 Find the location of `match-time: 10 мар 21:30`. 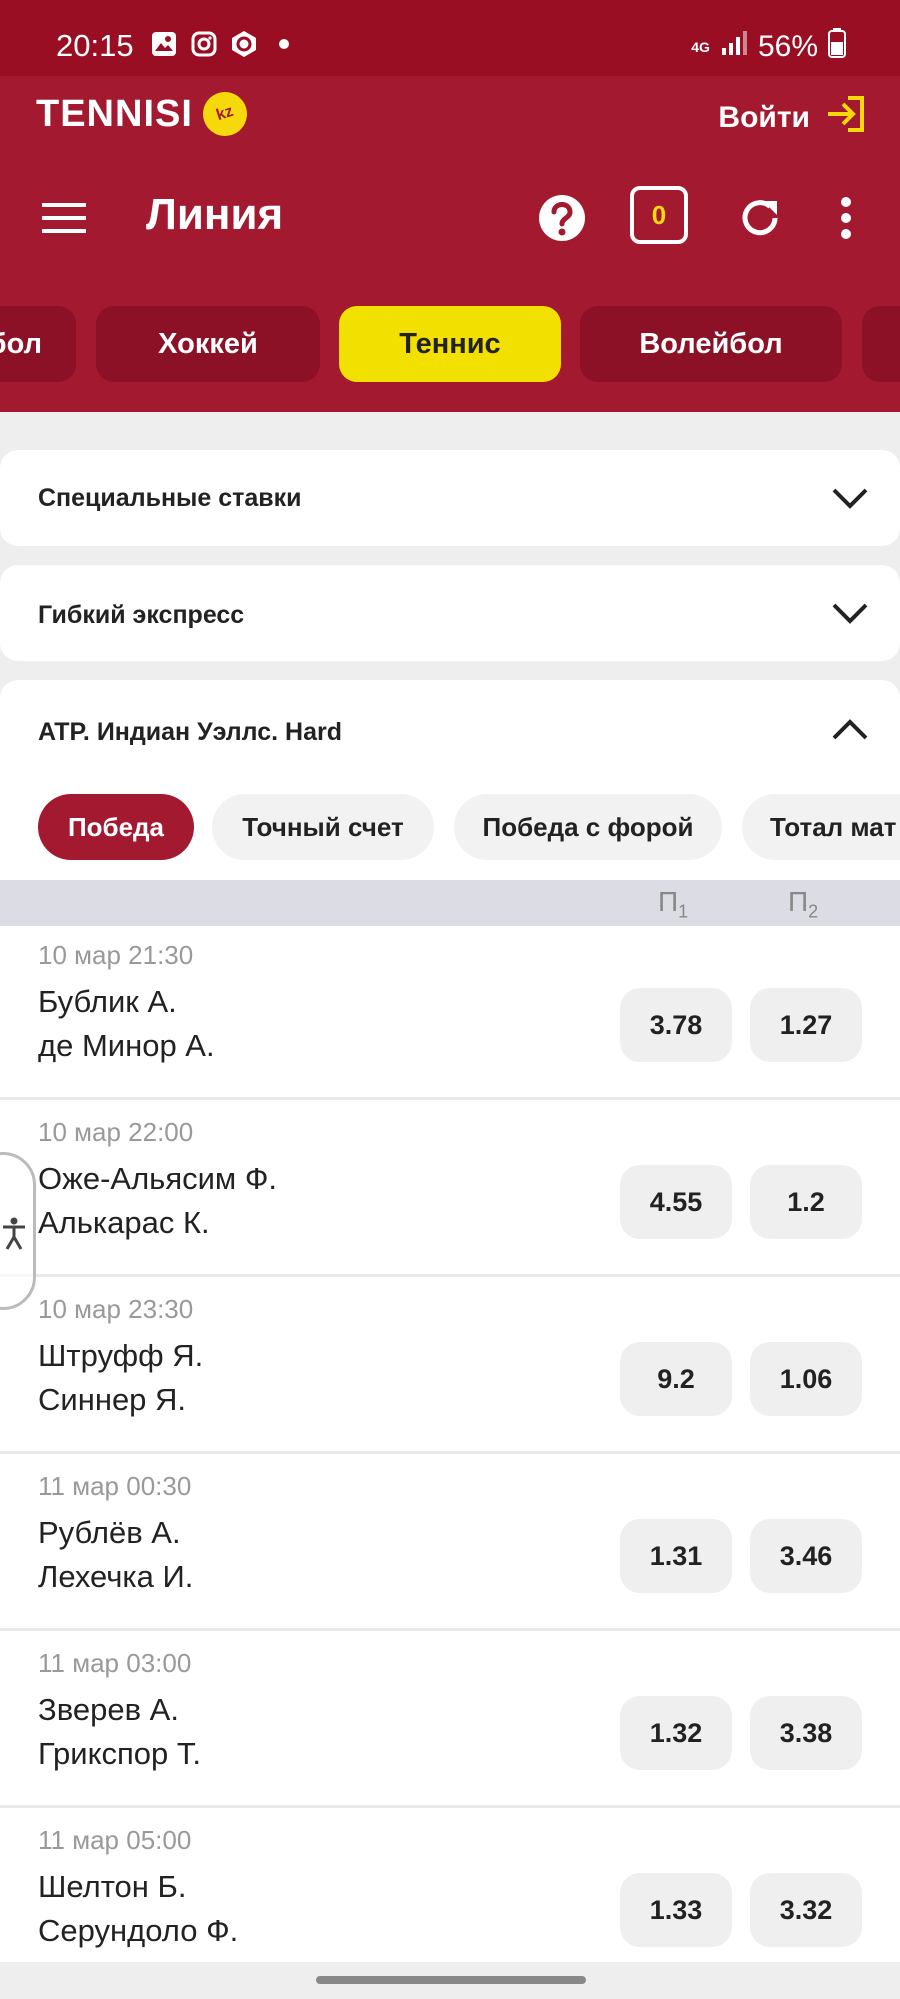

match-time: 10 мар 21:30 is located at coordinates (116, 955).